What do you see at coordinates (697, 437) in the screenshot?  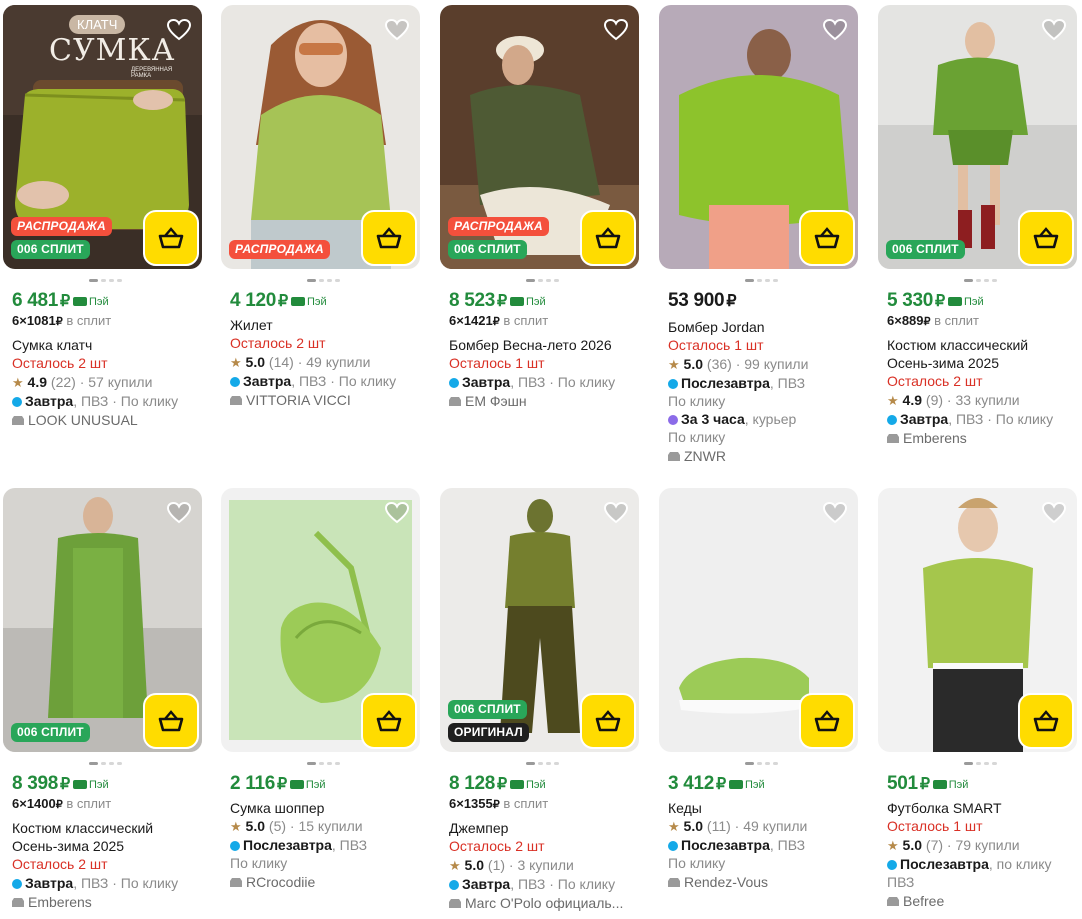 I see `delivery-express-note: По клику` at bounding box center [697, 437].